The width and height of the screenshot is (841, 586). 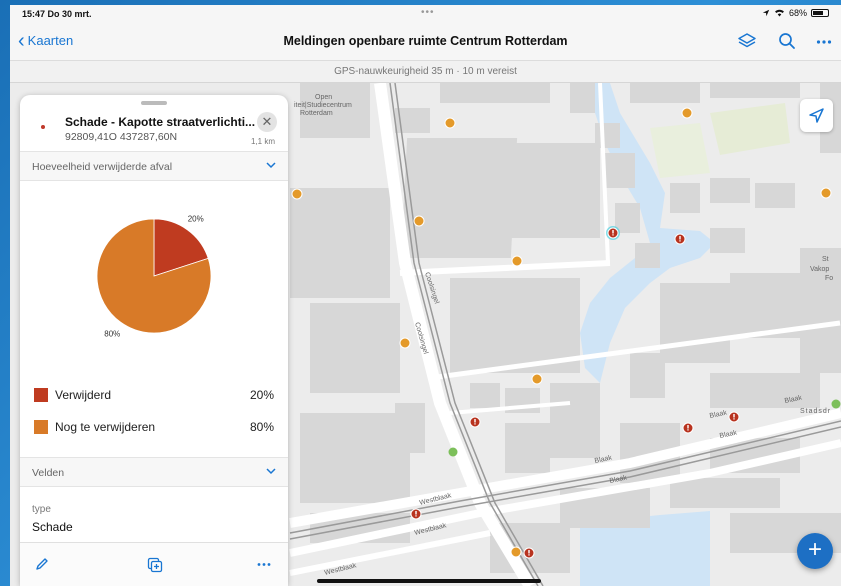 I want to click on legend-label: Nog te verwijderen, so click(x=105, y=427).